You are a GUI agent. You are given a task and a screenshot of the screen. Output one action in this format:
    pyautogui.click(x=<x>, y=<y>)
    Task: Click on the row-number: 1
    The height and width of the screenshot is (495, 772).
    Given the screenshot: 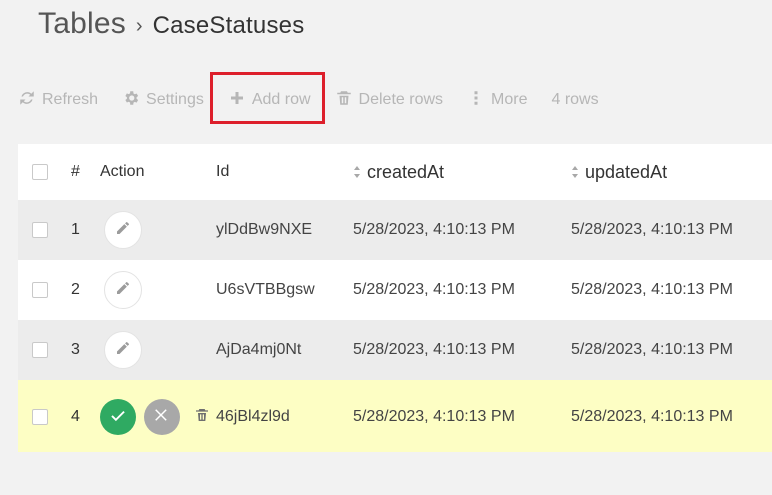 What is the action you would take?
    pyautogui.click(x=75, y=229)
    